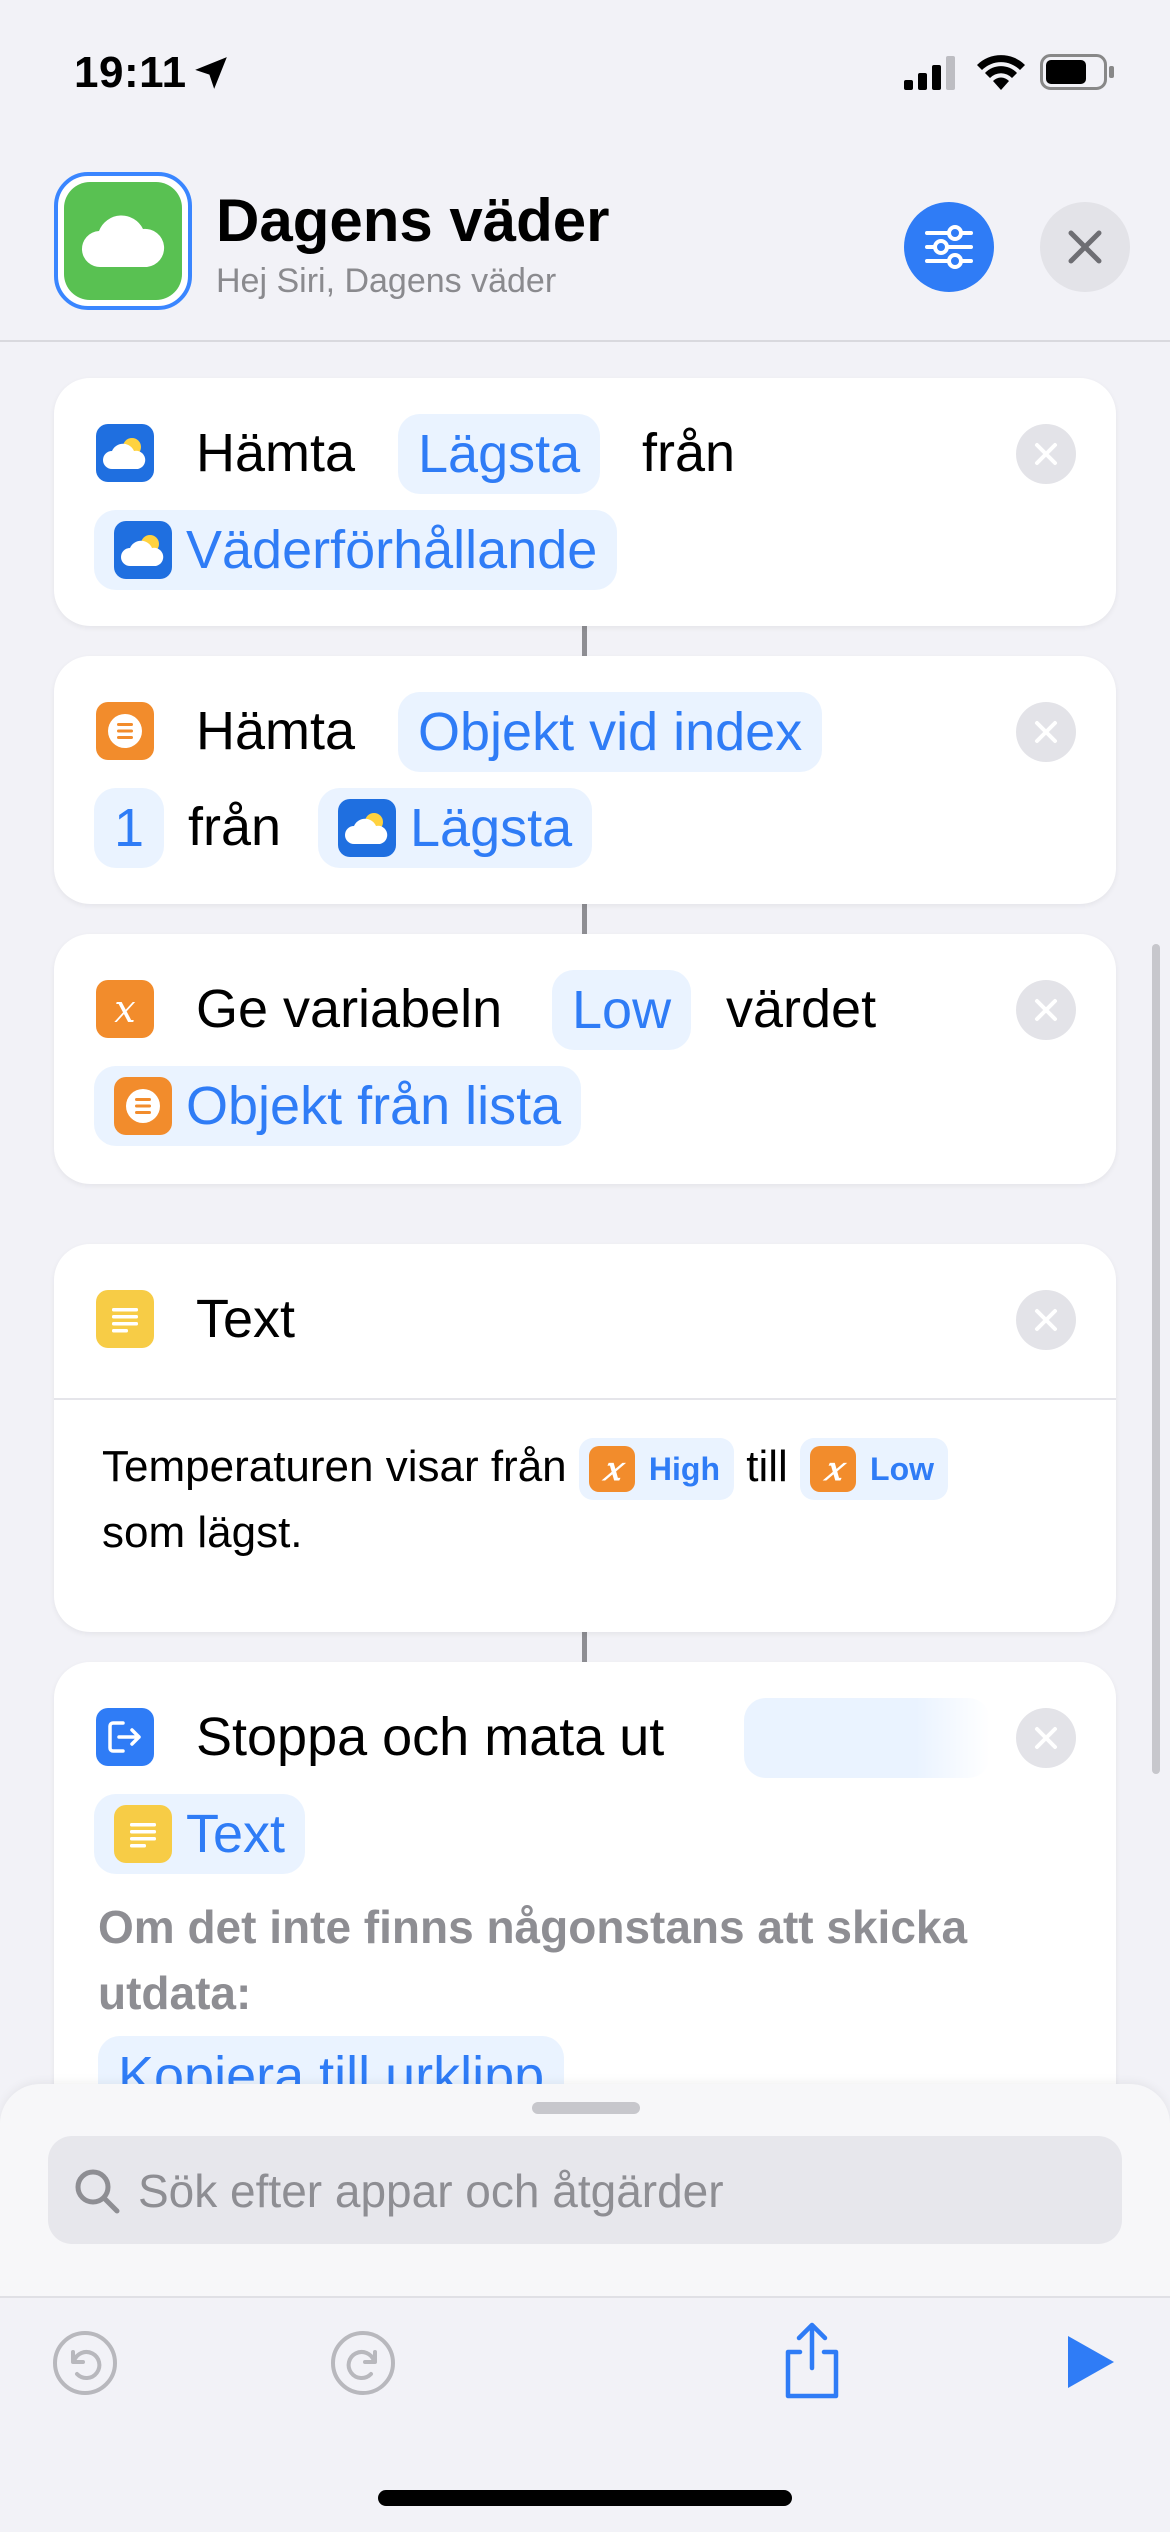  Describe the element at coordinates (430, 1737) in the screenshot. I see `action-verb: Stoppa och mata ut` at that location.